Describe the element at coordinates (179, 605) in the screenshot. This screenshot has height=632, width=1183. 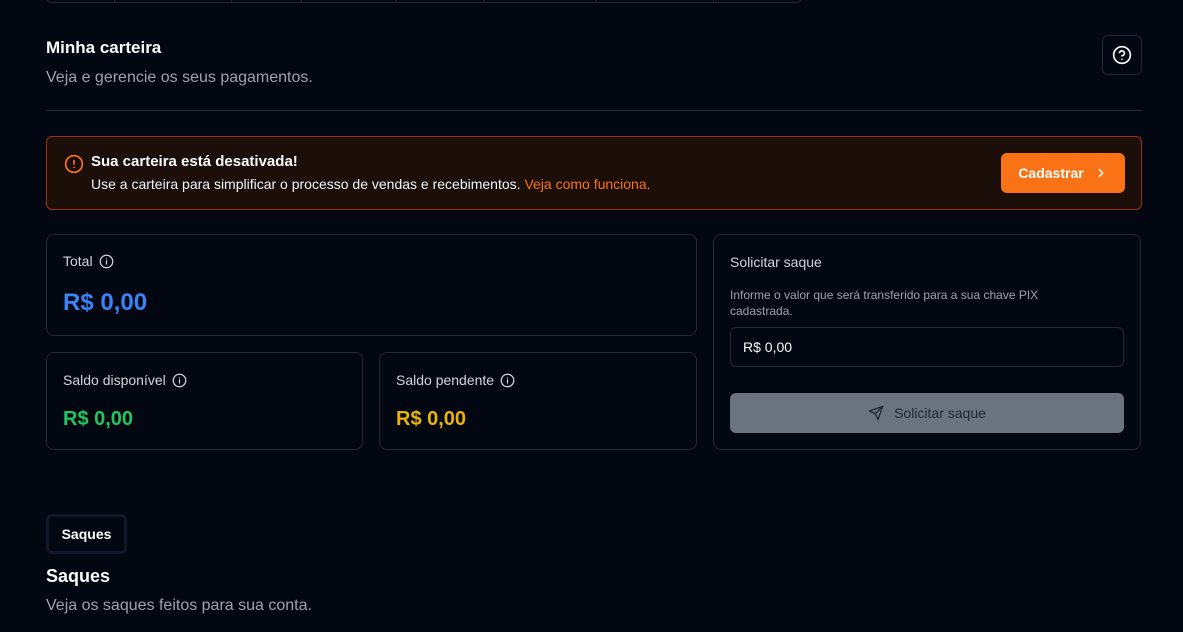
I see `section-subtitle: Veja os saques feitos para sua conta.` at that location.